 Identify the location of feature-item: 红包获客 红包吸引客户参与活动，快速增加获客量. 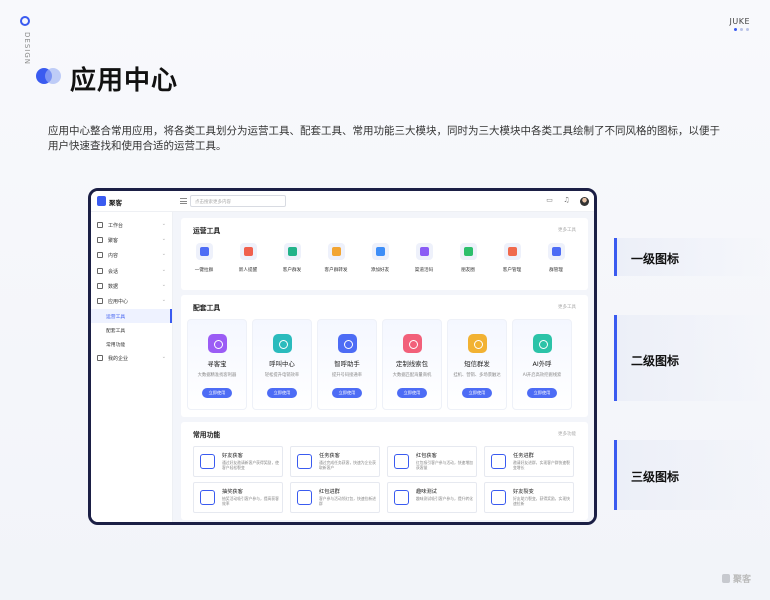
(432, 461).